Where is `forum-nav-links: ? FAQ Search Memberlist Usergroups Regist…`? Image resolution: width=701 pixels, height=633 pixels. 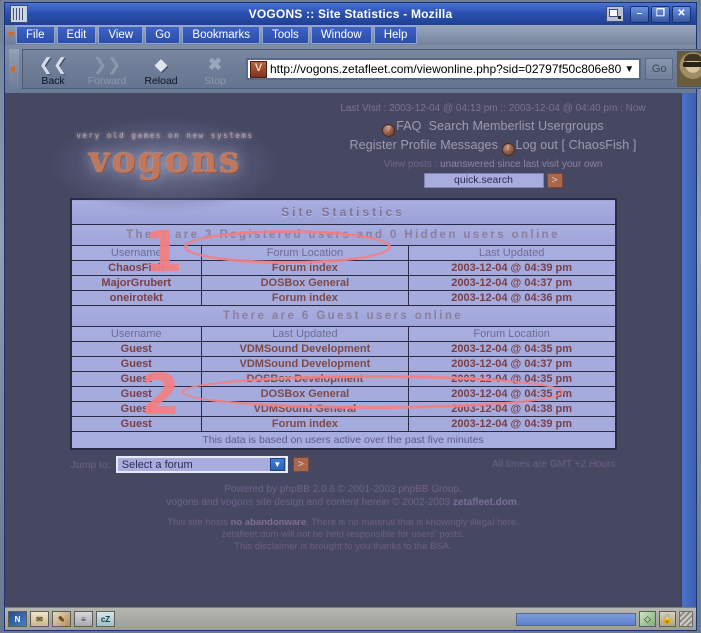 forum-nav-links: ? FAQ Search Memberlist Usergroups Regist… is located at coordinates (493, 137).